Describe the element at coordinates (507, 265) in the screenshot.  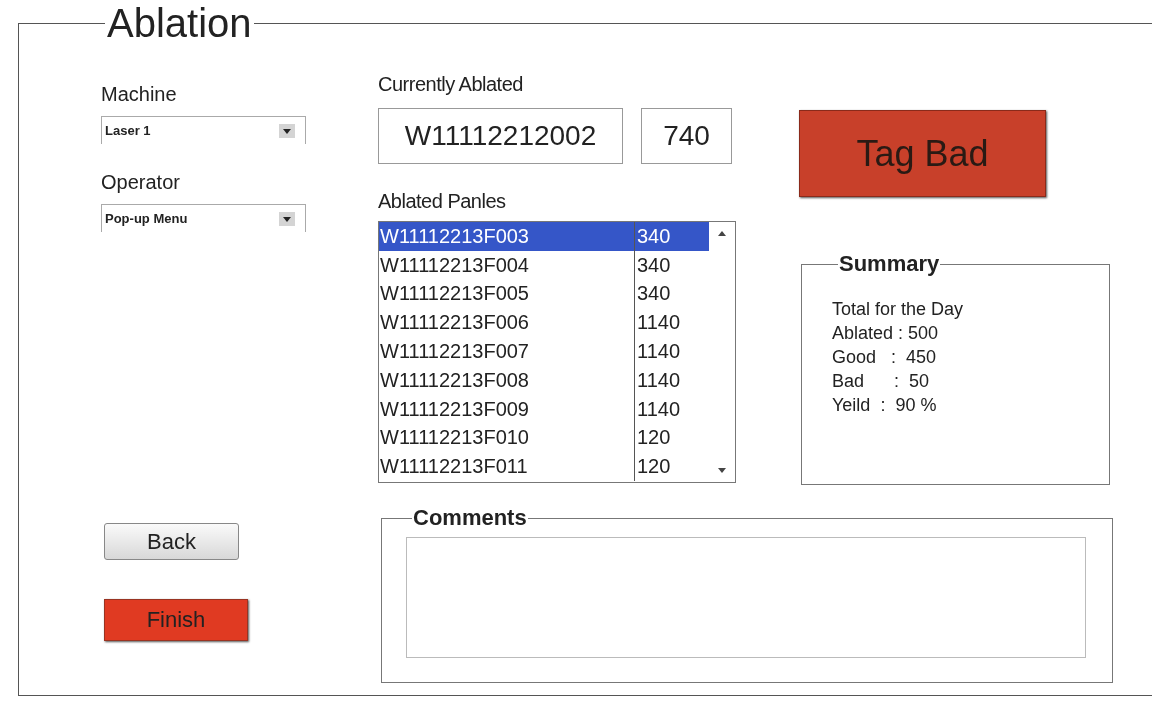
I see `panel-id-cell: W11112213F004` at that location.